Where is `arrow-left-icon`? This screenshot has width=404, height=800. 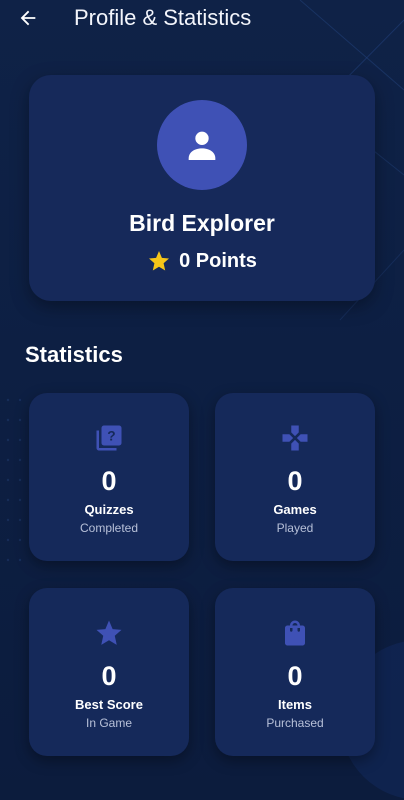 arrow-left-icon is located at coordinates (28, 18).